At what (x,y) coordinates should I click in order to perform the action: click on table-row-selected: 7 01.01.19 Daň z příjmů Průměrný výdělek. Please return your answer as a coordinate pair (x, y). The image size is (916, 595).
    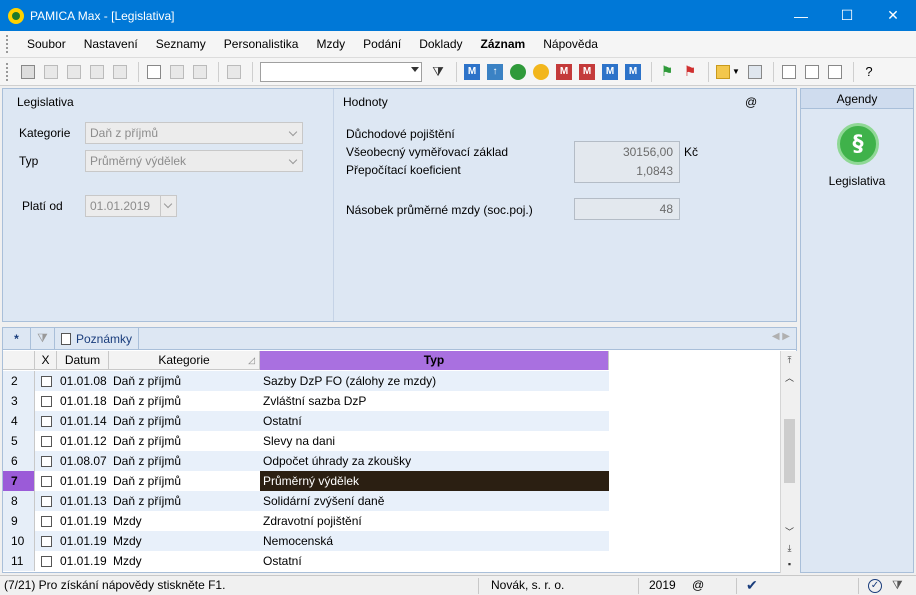
    Looking at the image, I should click on (306, 481).